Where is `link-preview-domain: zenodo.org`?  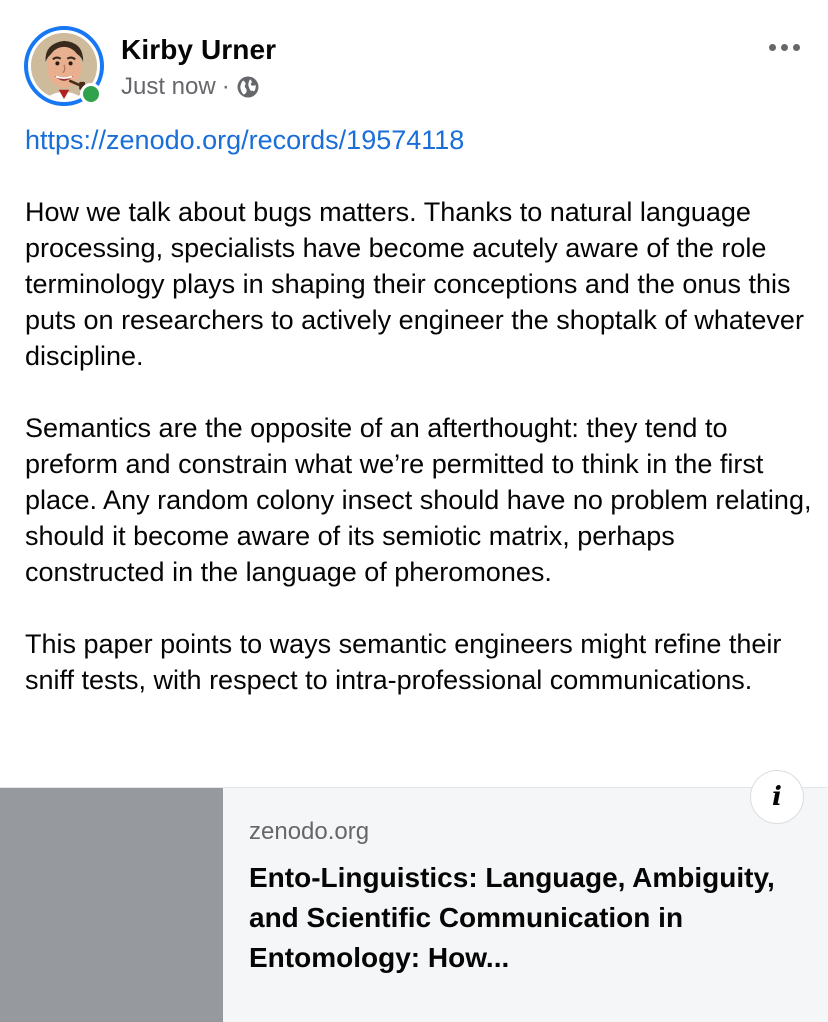 link-preview-domain: zenodo.org is located at coordinates (309, 831).